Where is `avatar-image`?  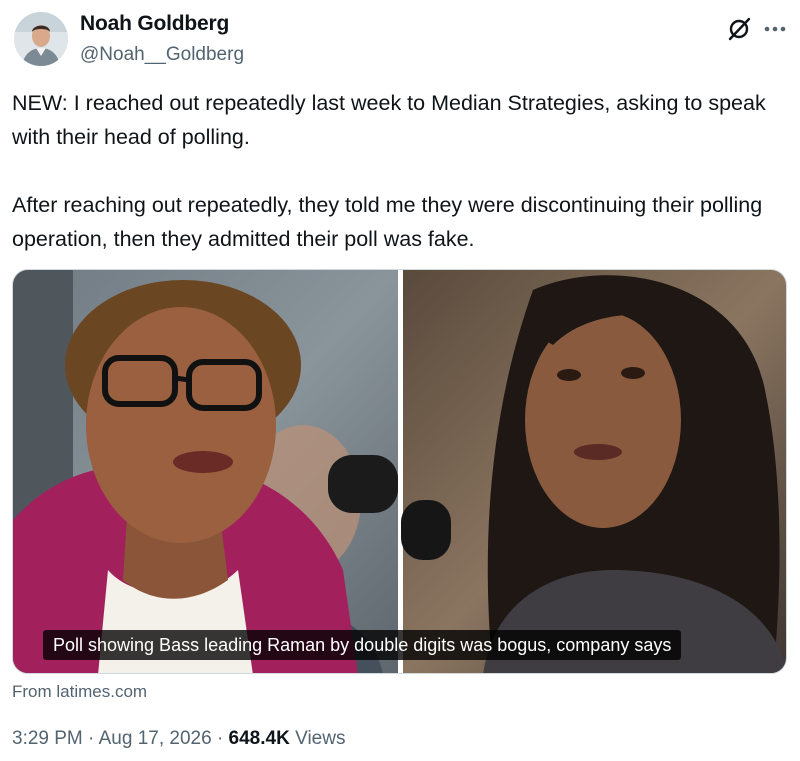 avatar-image is located at coordinates (41, 39).